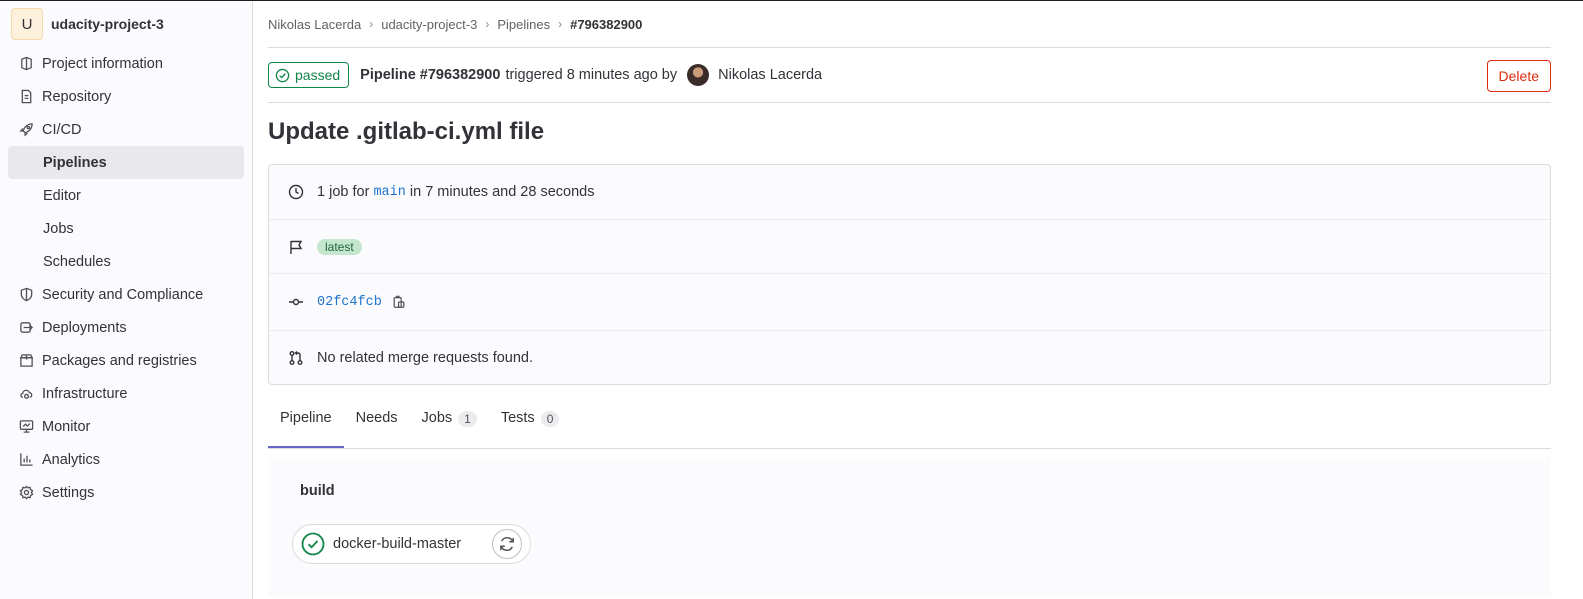  I want to click on sidebar-item-label: Settings, so click(68, 492).